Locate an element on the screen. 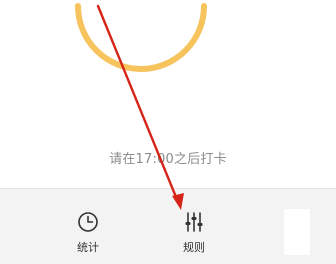 Image resolution: width=336 pixels, height=264 pixels. partial-tab-item is located at coordinates (297, 232).